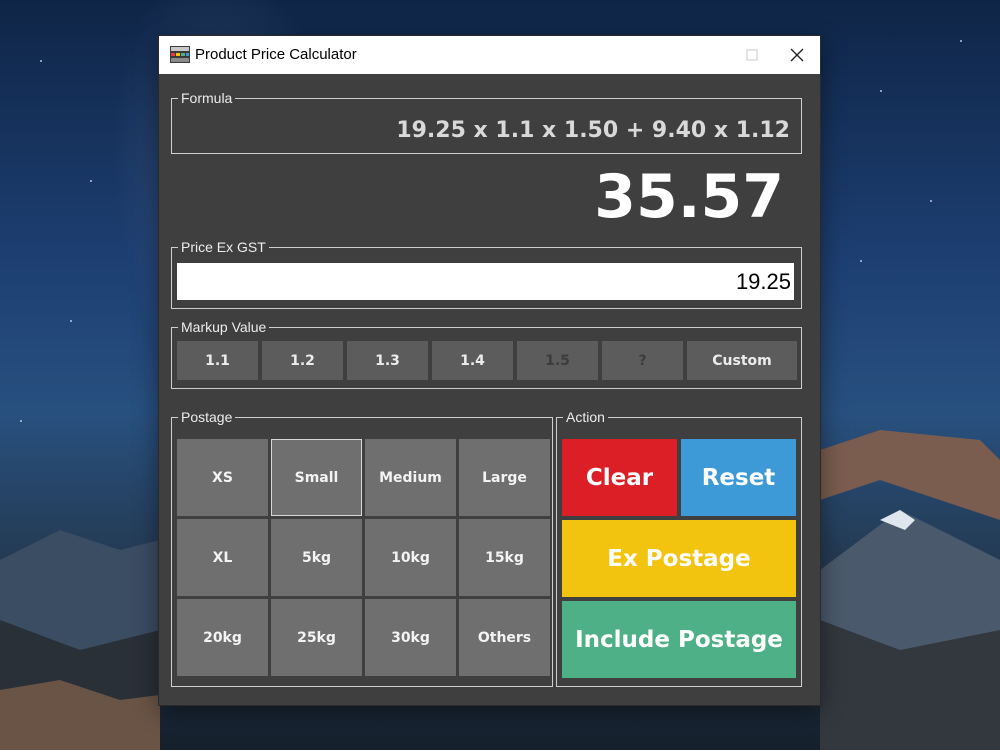 The width and height of the screenshot is (1000, 750). I want to click on postage-legend: Postage, so click(207, 417).